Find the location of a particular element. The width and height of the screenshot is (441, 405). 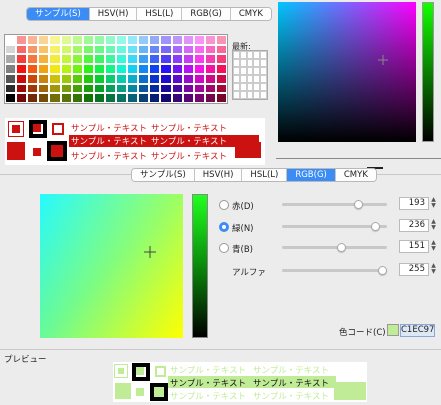

tab-hsl: HSL(L) is located at coordinates (265, 175).